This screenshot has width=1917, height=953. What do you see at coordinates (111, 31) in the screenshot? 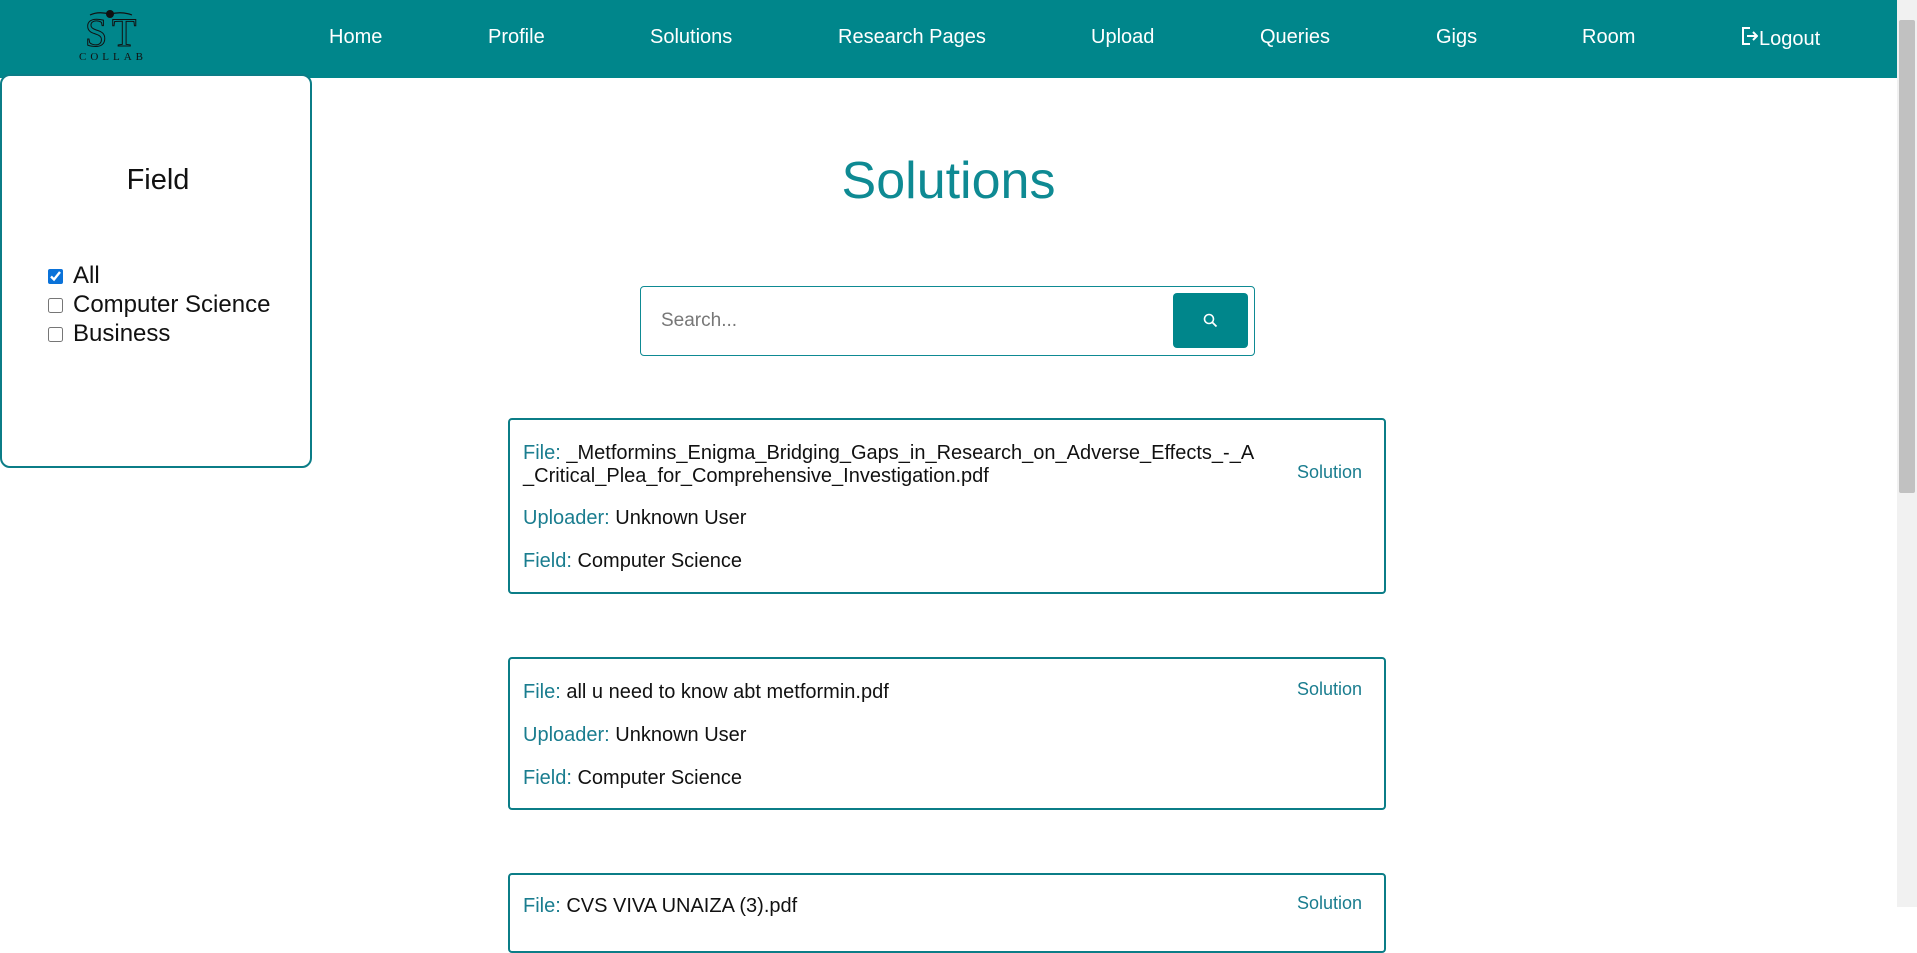
I see `logo-icon: S T` at bounding box center [111, 31].